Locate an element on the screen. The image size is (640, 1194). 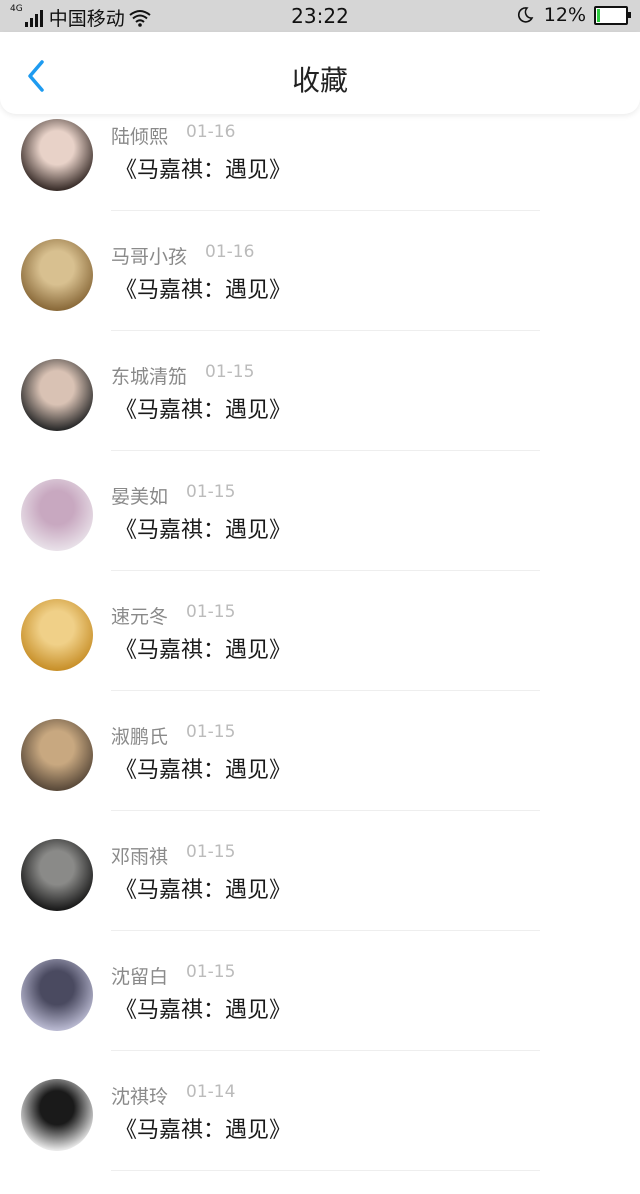
user-name: 东城清笳 is located at coordinates (149, 375).